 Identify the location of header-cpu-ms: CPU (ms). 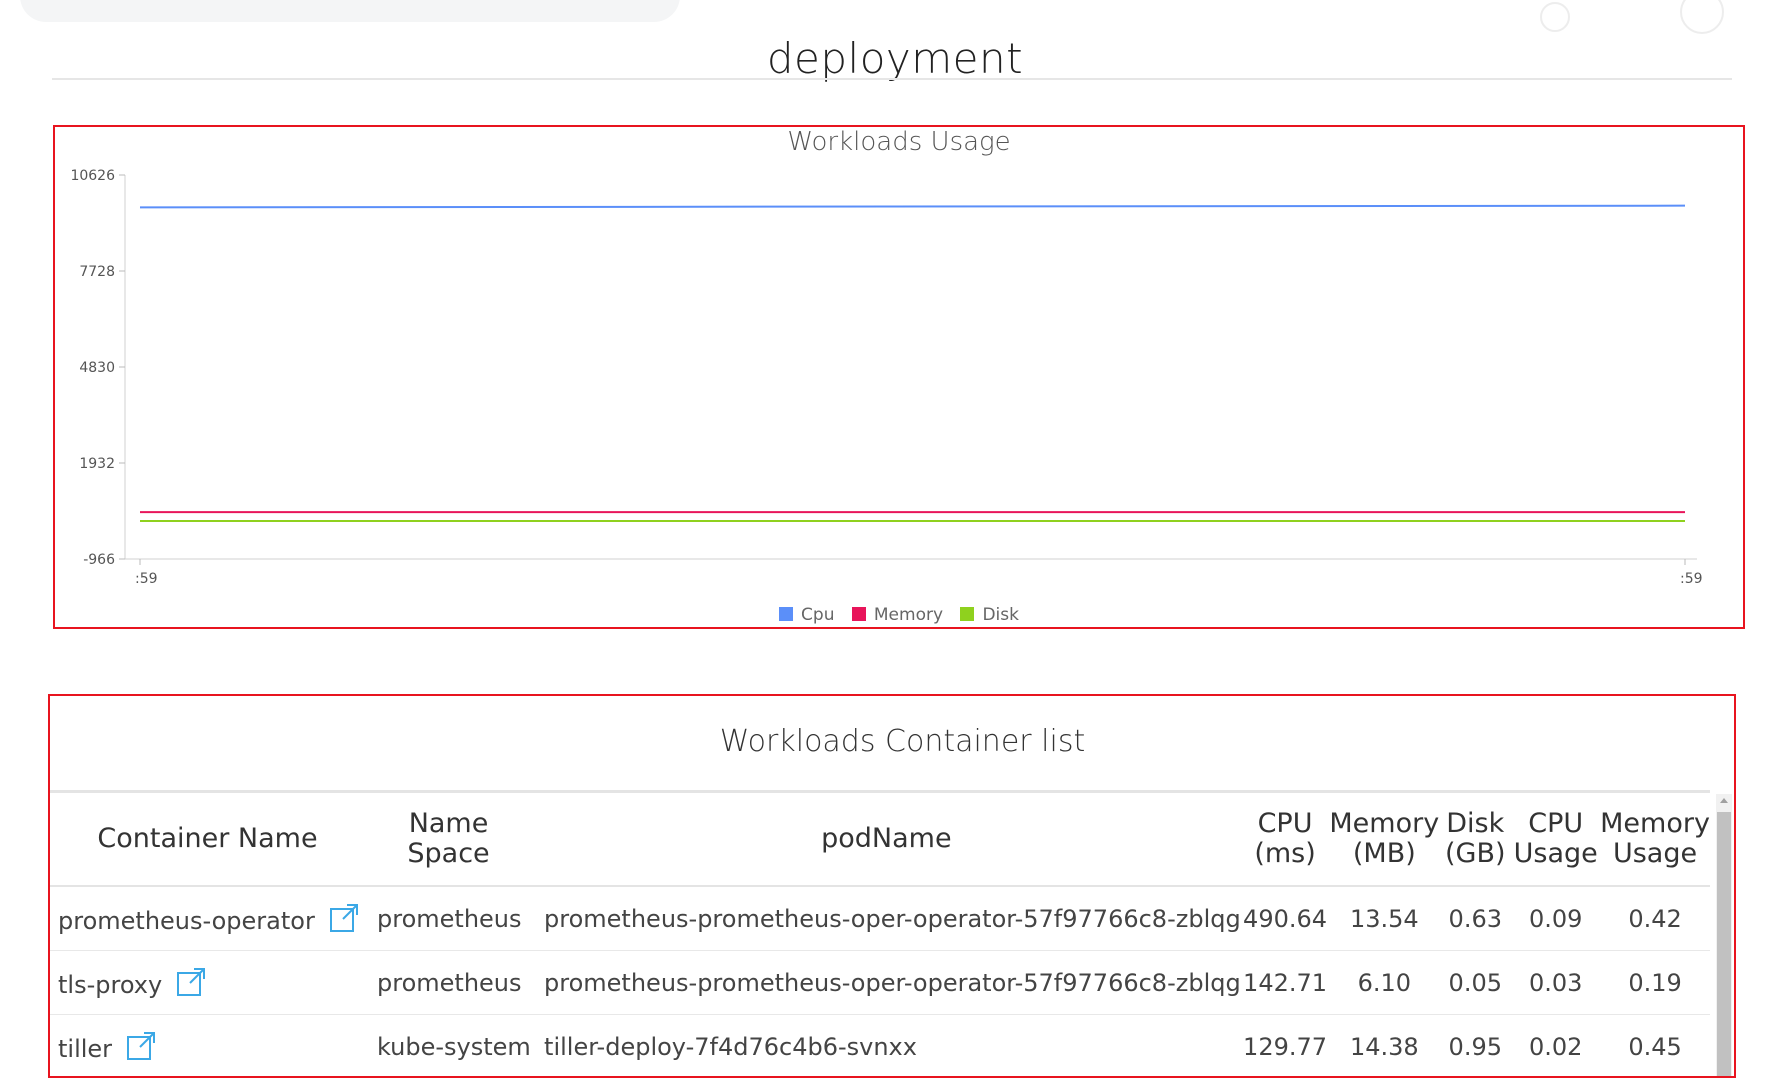
(1285, 840).